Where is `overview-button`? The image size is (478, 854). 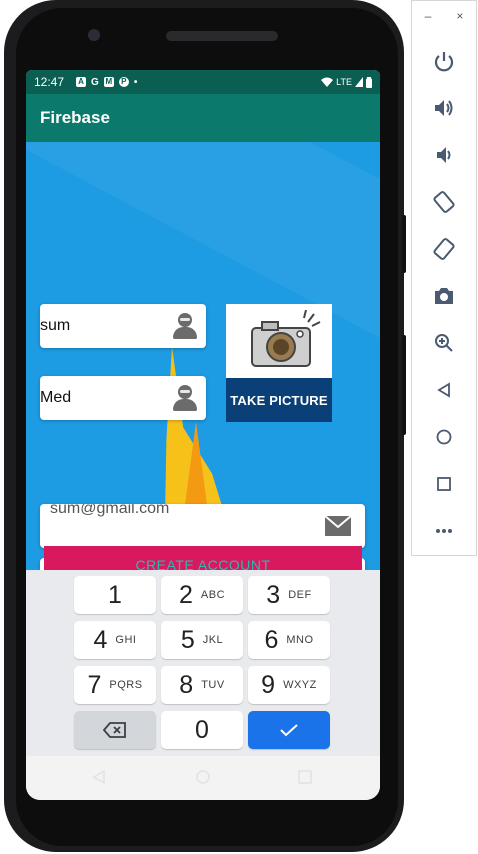 overview-button is located at coordinates (444, 484).